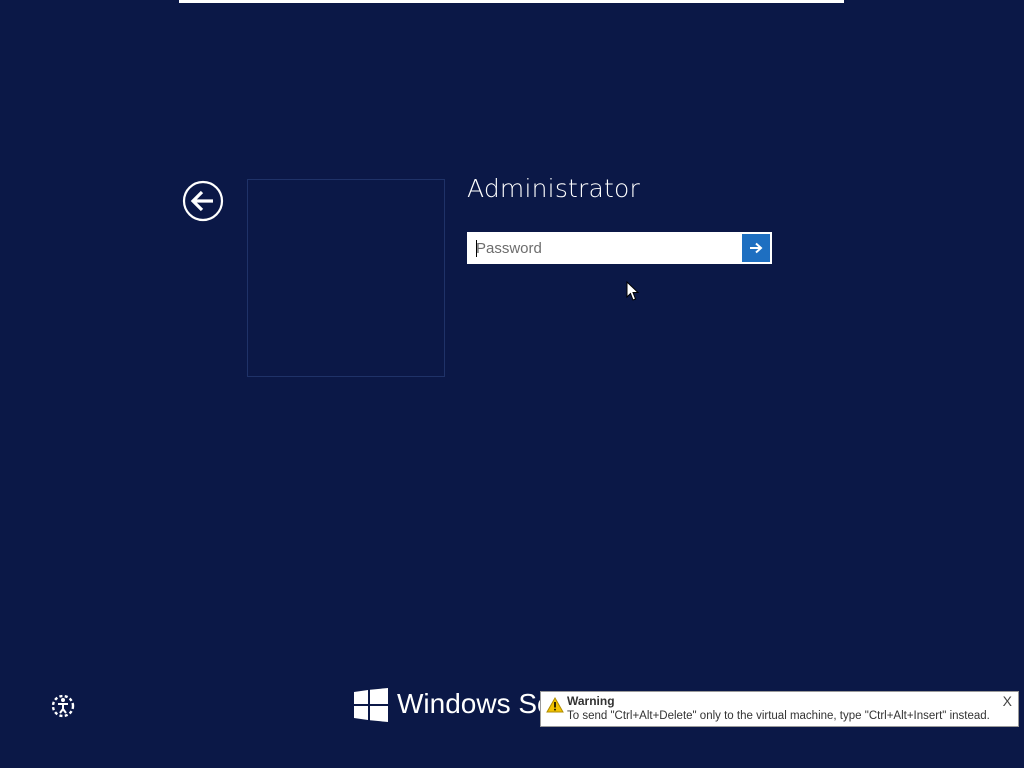  I want to click on windows-server-logo-text: Windows Server, so click(472, 703).